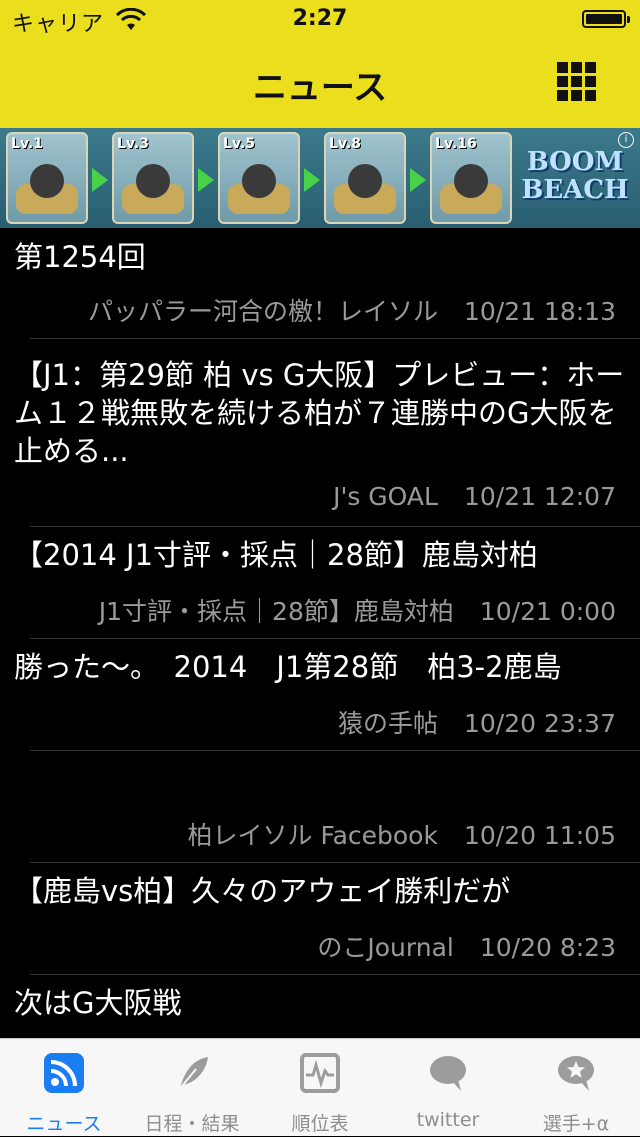 The width and height of the screenshot is (640, 1137). What do you see at coordinates (320, 919) in the screenshot?
I see `news-item: 【鹿島vs柏】久々のアウェイ勝利だがのこJournal 10/20 8:23` at bounding box center [320, 919].